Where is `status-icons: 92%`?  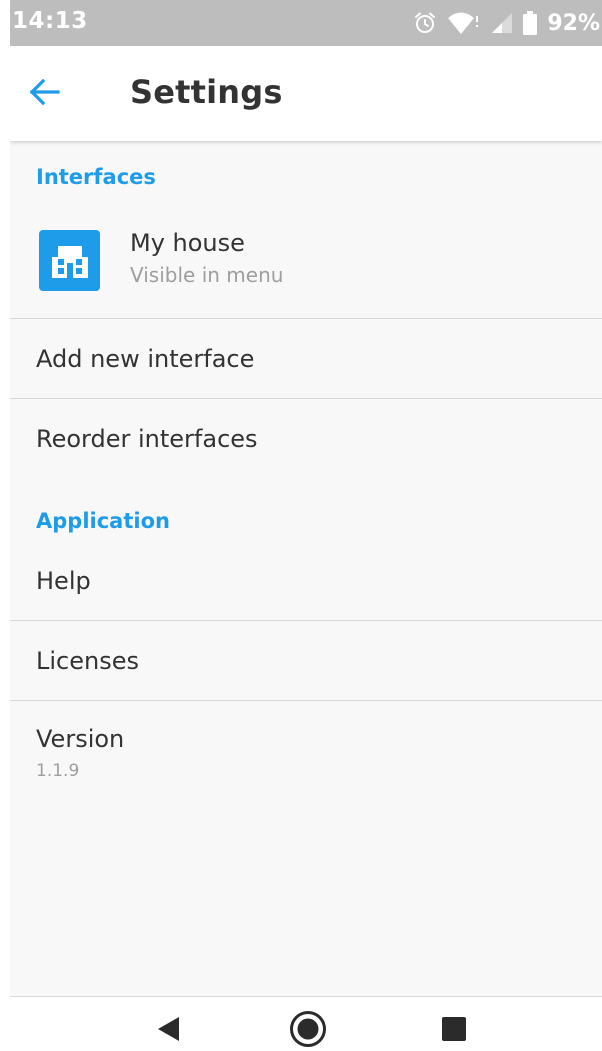 status-icons: 92% is located at coordinates (506, 23).